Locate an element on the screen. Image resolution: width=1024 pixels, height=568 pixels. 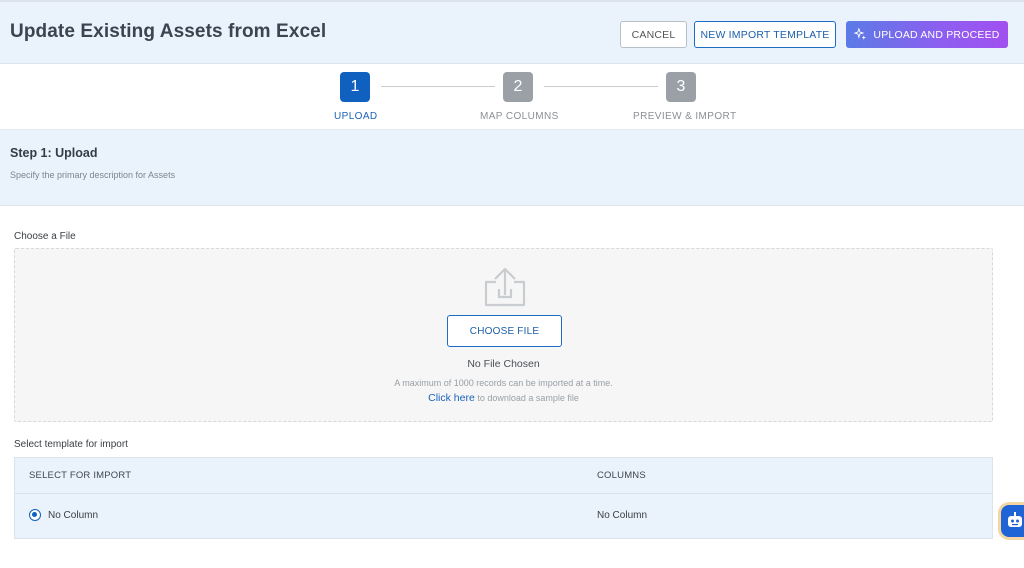
choose-file-label: Choose a File is located at coordinates (45, 236).